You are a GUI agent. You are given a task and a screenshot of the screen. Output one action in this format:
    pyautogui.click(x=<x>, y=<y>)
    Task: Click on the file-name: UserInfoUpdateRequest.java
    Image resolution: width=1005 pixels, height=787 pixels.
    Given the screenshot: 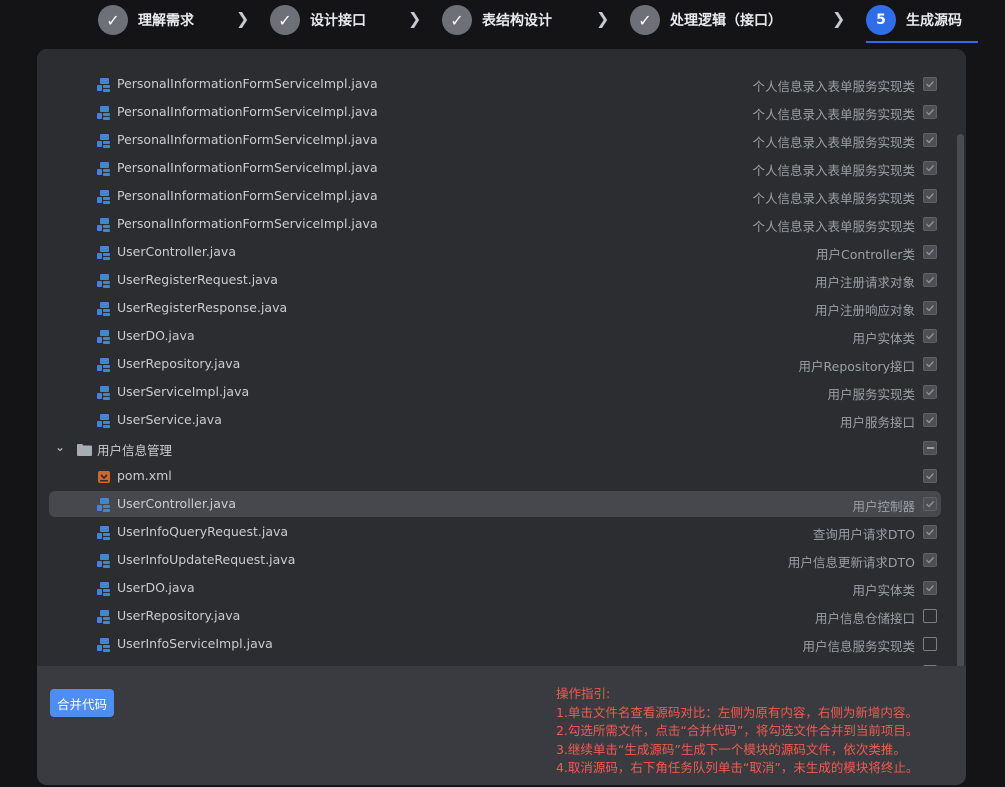 What is the action you would take?
    pyautogui.click(x=206, y=559)
    